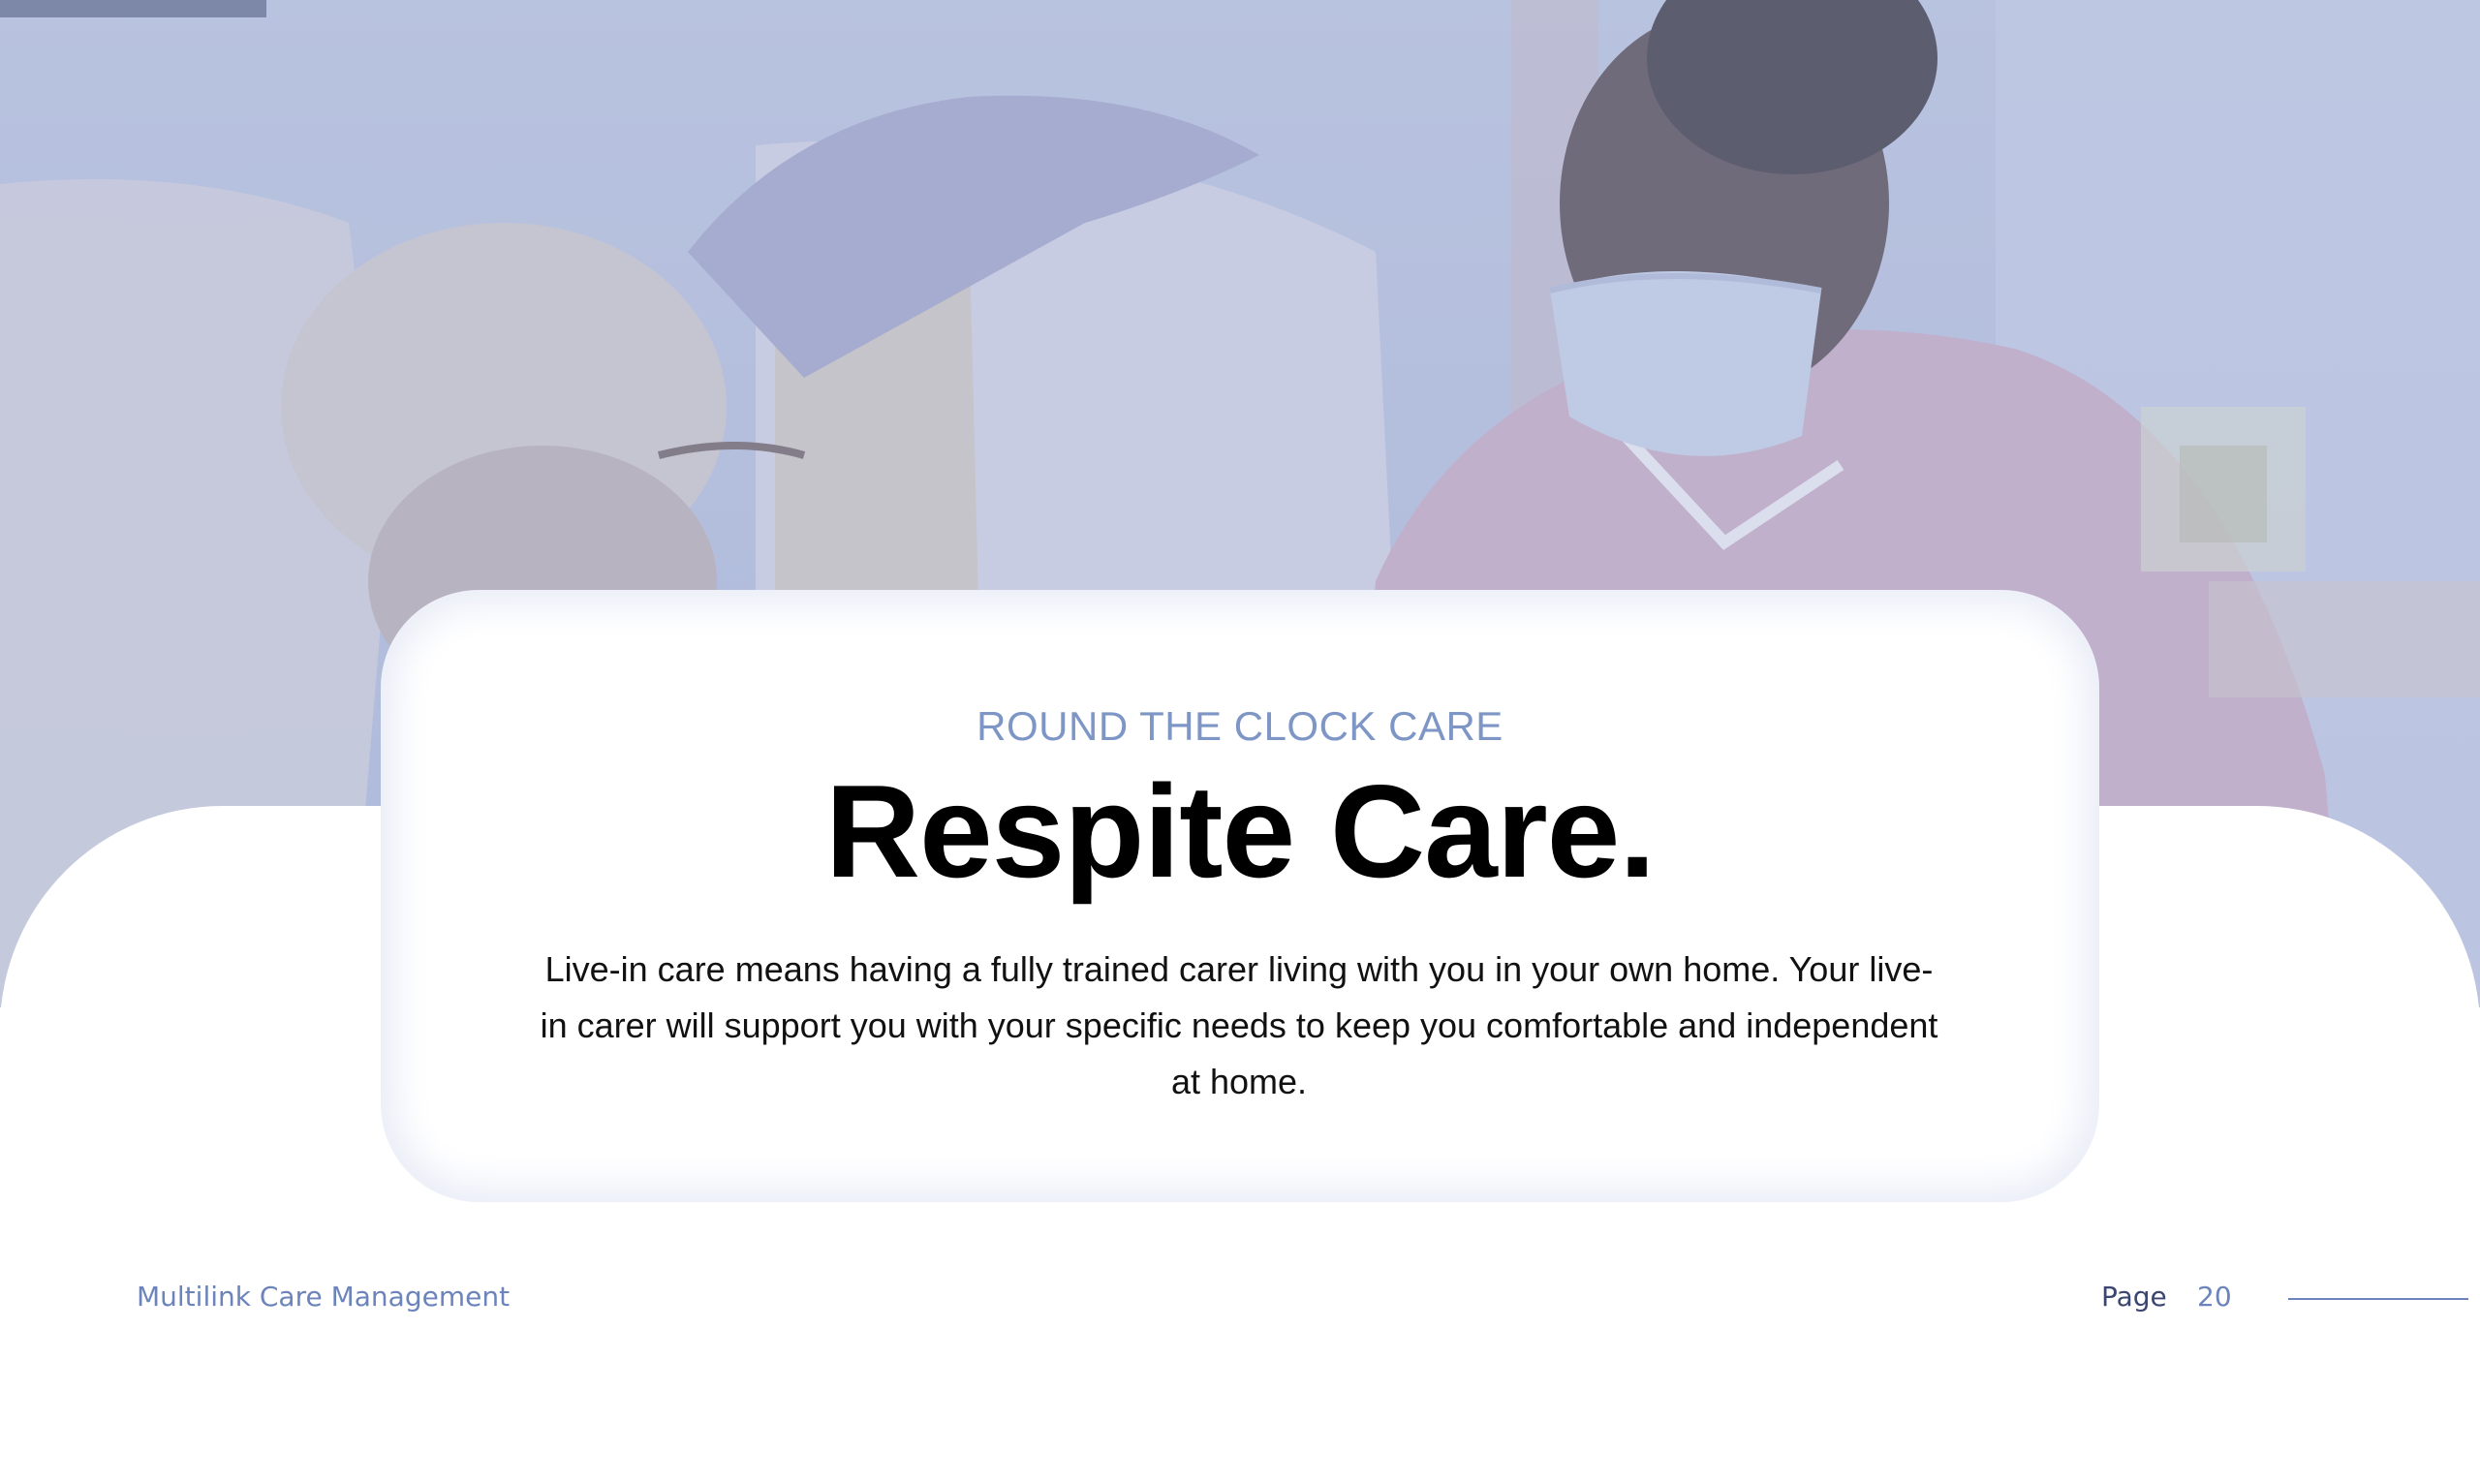 The height and width of the screenshot is (1484, 2480). Describe the element at coordinates (2378, 1299) in the screenshot. I see `footer-divider-line` at that location.